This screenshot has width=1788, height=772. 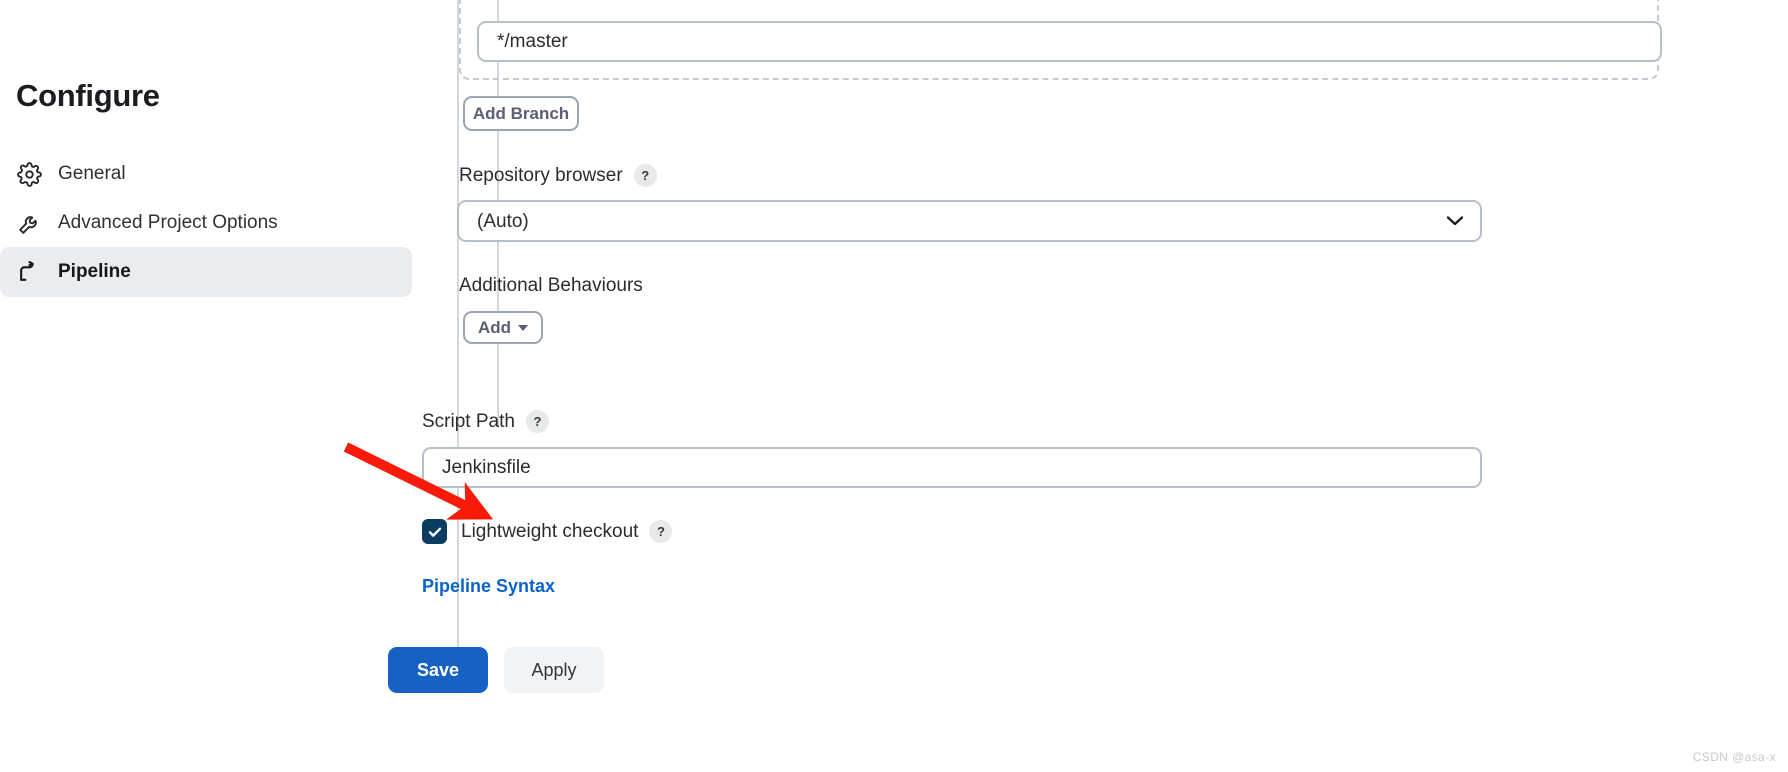 What do you see at coordinates (494, 327) in the screenshot?
I see `add-behaviour-button-label: Add` at bounding box center [494, 327].